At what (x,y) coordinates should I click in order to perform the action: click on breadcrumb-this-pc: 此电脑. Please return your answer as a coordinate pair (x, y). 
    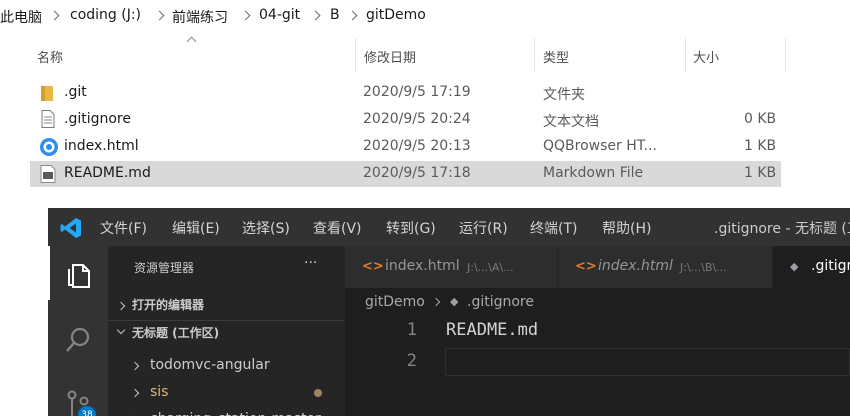
    Looking at the image, I should click on (21, 17).